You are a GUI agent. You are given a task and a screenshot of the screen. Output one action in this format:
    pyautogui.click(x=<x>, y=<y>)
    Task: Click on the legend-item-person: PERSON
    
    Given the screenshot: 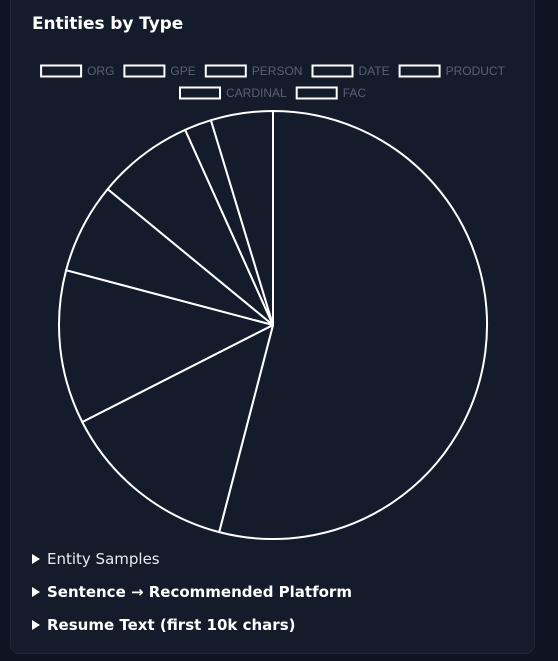 What is the action you would take?
    pyautogui.click(x=253, y=71)
    